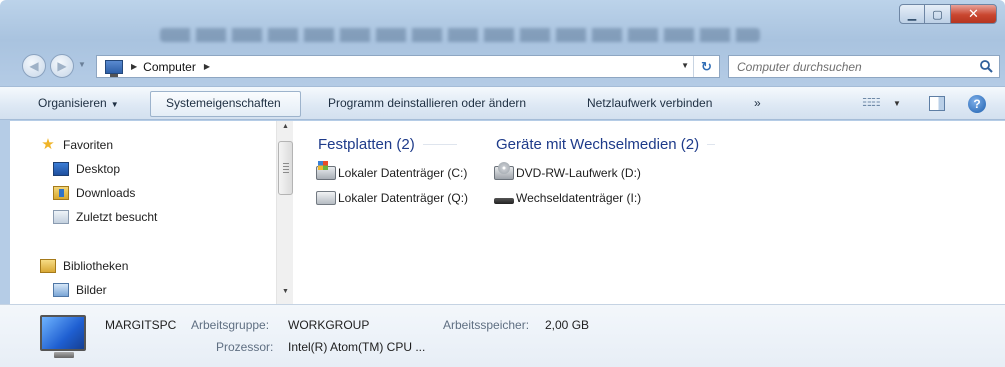 The width and height of the screenshot is (1005, 367). Describe the element at coordinates (91, 290) in the screenshot. I see `sidebar-item-label: Bilder` at that location.